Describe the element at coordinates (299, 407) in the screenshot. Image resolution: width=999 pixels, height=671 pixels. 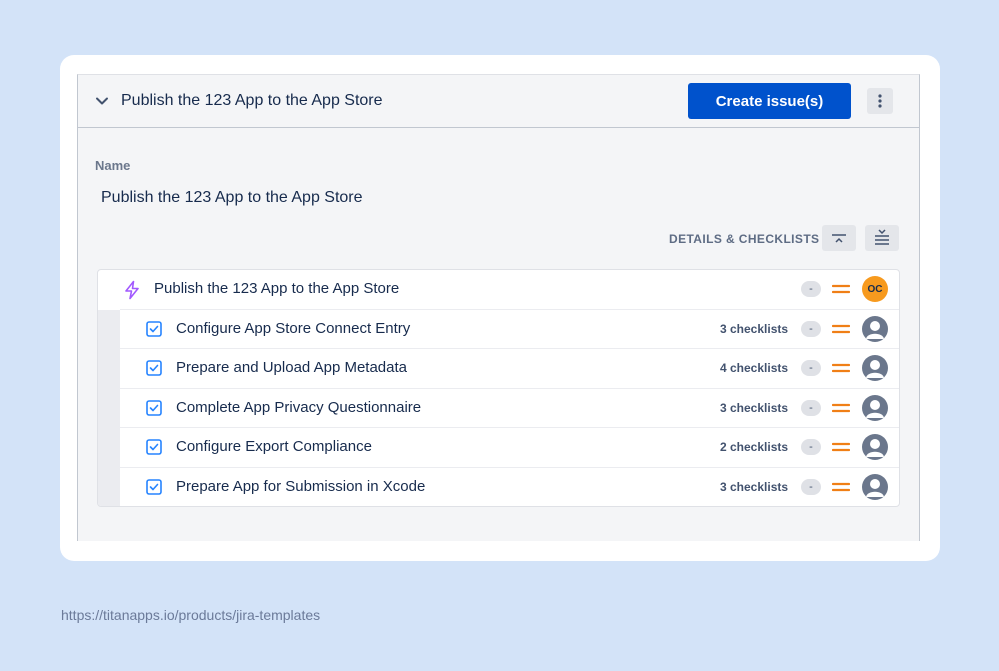
I see `task-title: Complete App Privacy Questionnaire` at that location.